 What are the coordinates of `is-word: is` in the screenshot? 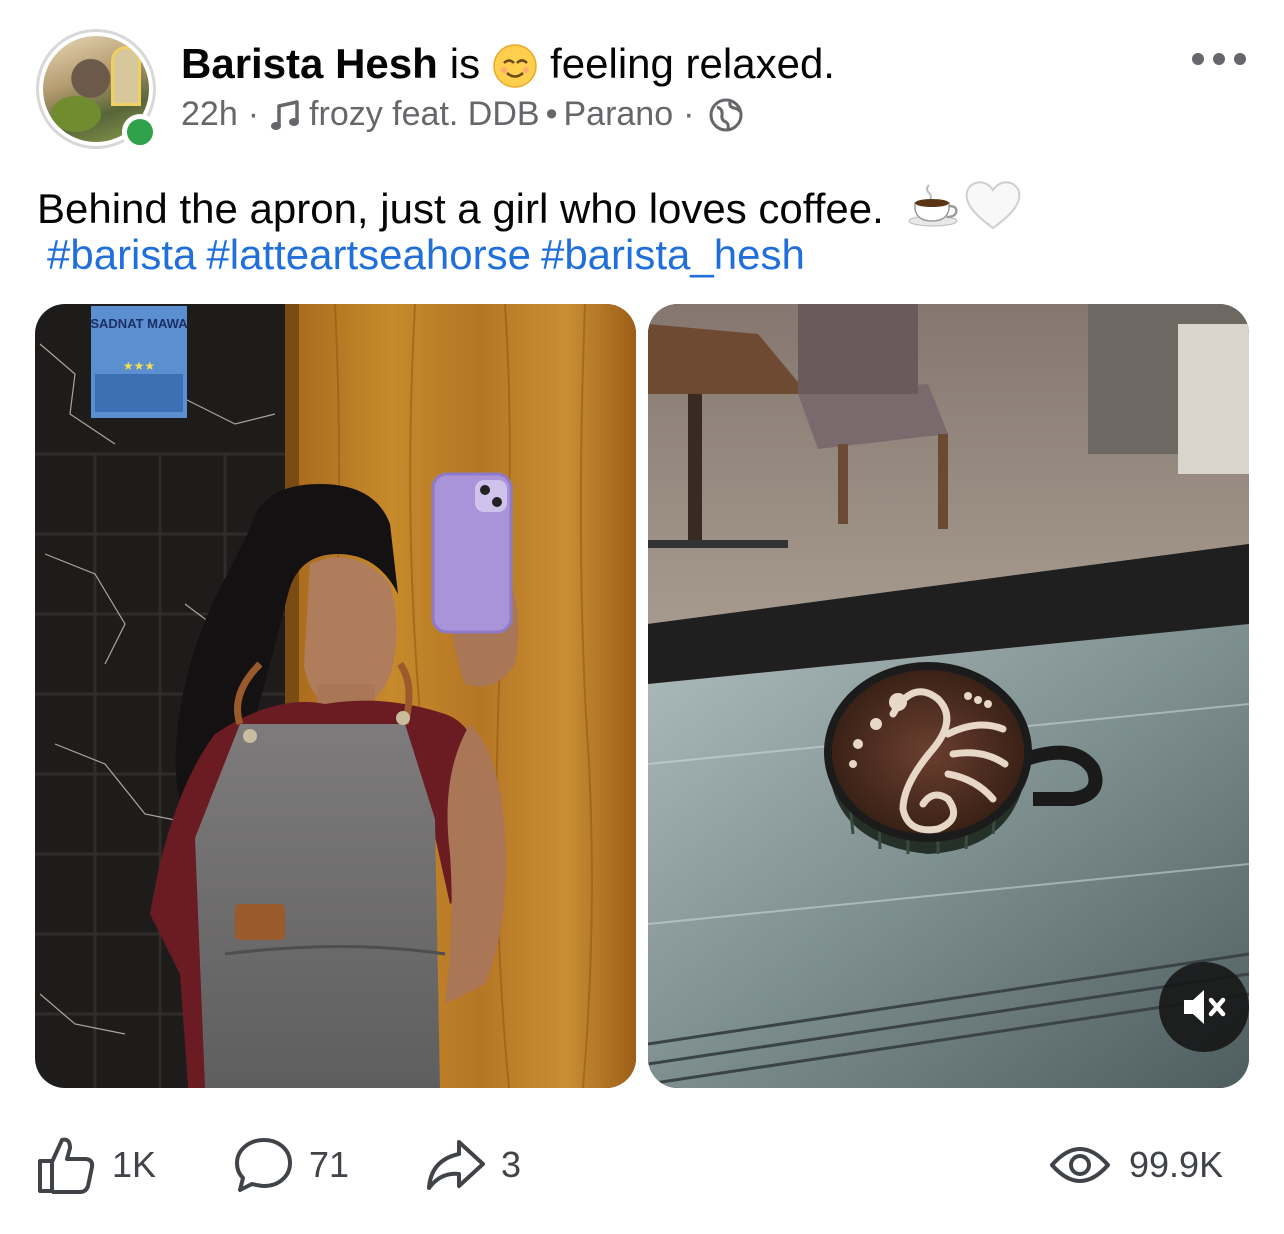 It's located at (465, 63).